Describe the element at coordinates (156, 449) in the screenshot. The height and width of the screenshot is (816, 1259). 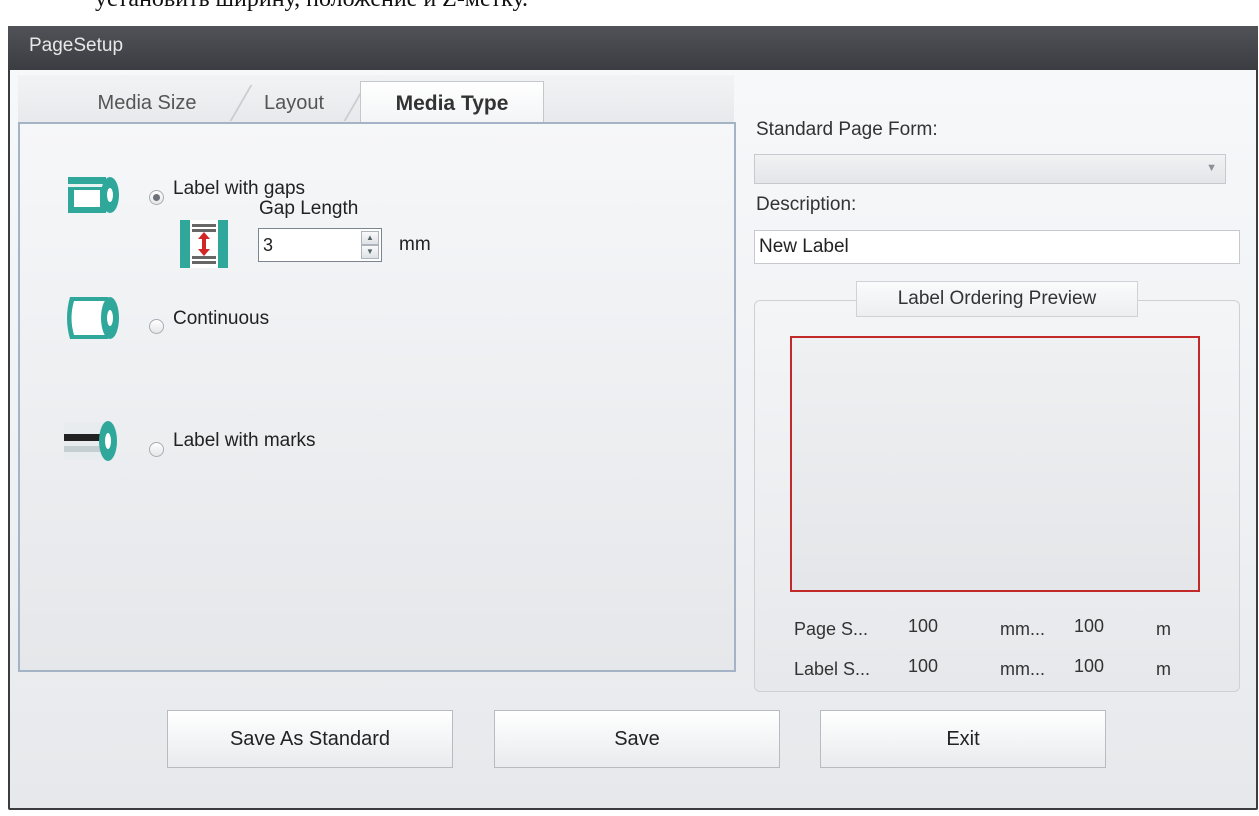
I see `label-with-marks-radio` at that location.